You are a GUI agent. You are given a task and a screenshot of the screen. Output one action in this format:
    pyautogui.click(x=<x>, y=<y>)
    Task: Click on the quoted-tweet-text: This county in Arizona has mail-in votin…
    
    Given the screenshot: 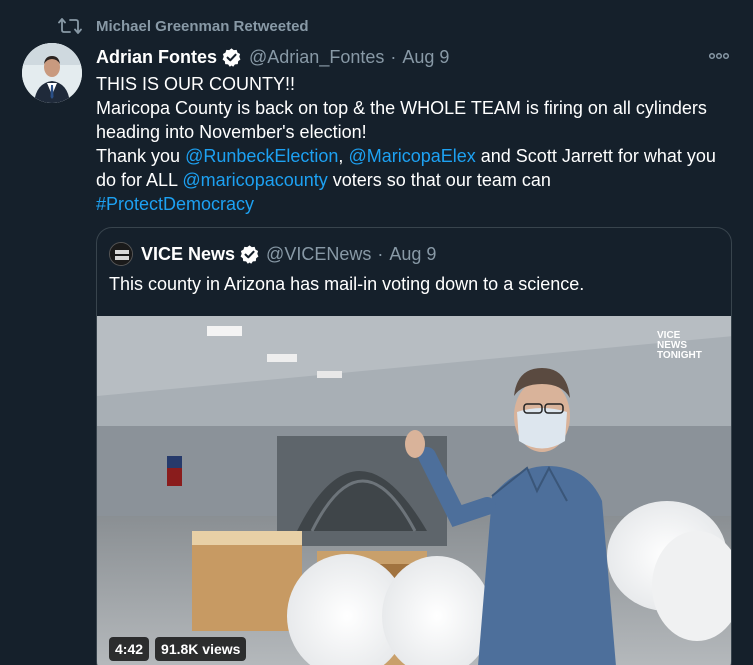 What is the action you would take?
    pyautogui.click(x=347, y=284)
    